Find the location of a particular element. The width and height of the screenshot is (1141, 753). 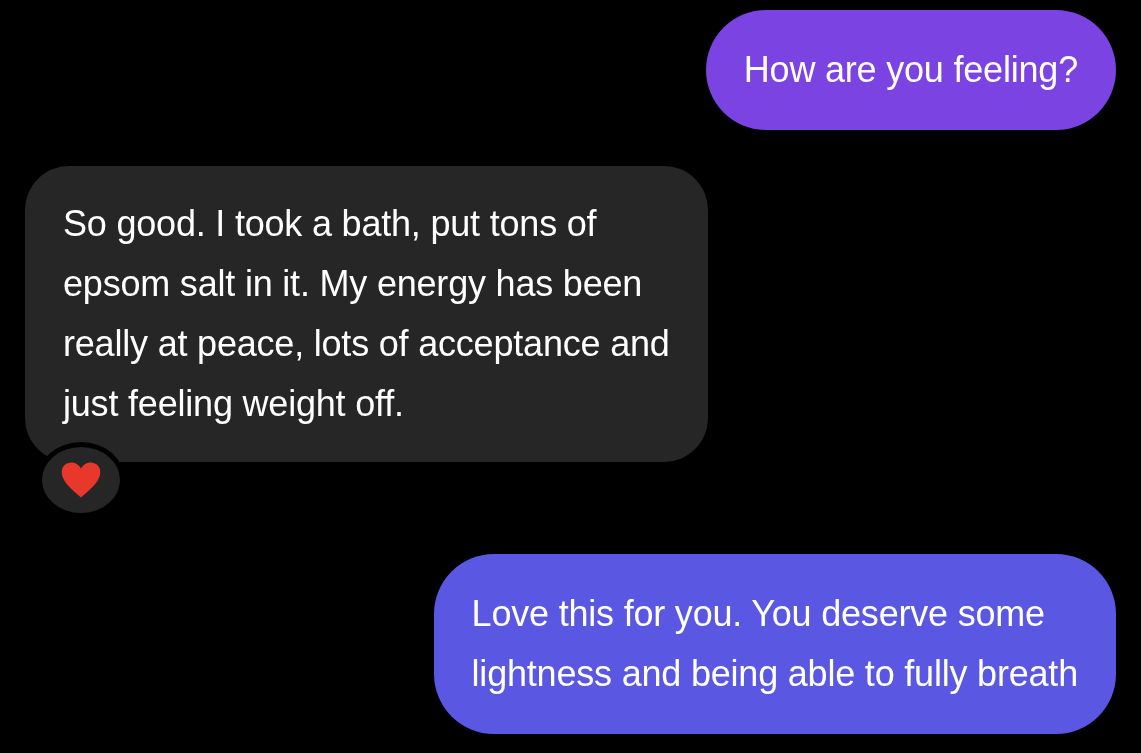

heart-icon is located at coordinates (81, 480).